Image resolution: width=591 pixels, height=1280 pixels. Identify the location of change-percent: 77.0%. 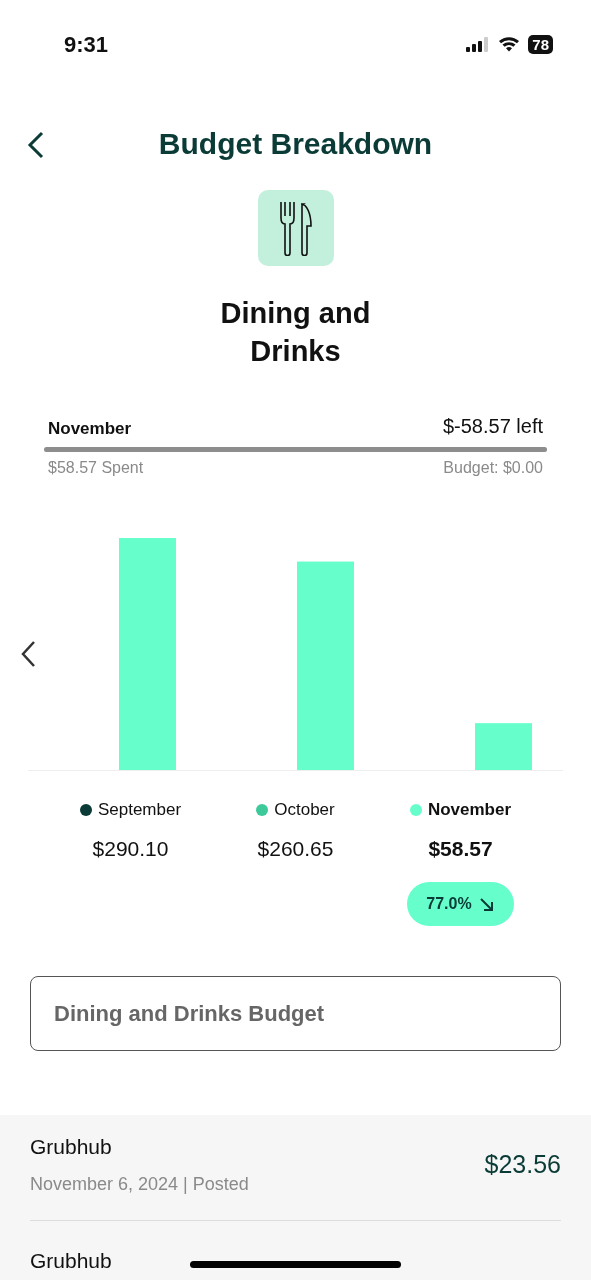
(449, 904).